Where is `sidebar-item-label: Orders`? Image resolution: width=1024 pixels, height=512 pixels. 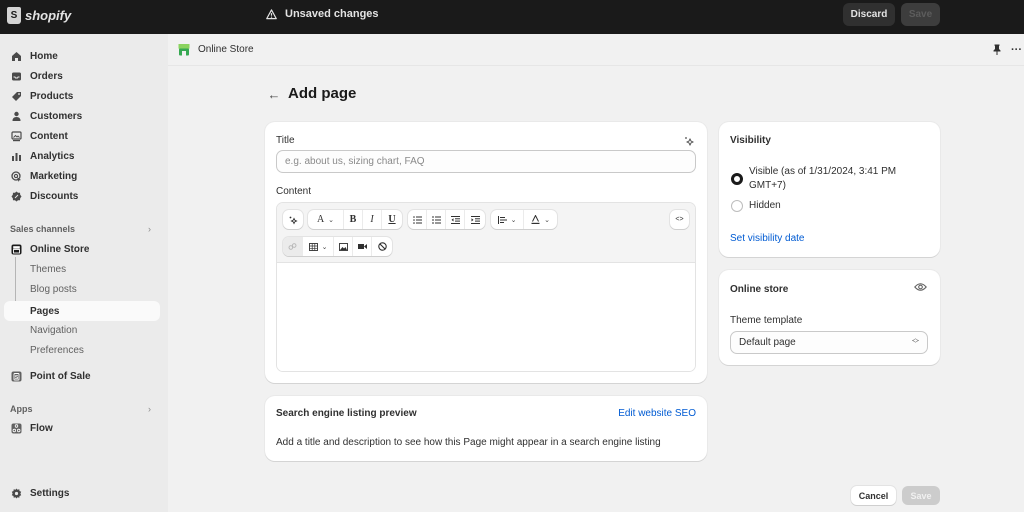 sidebar-item-label: Orders is located at coordinates (46, 76).